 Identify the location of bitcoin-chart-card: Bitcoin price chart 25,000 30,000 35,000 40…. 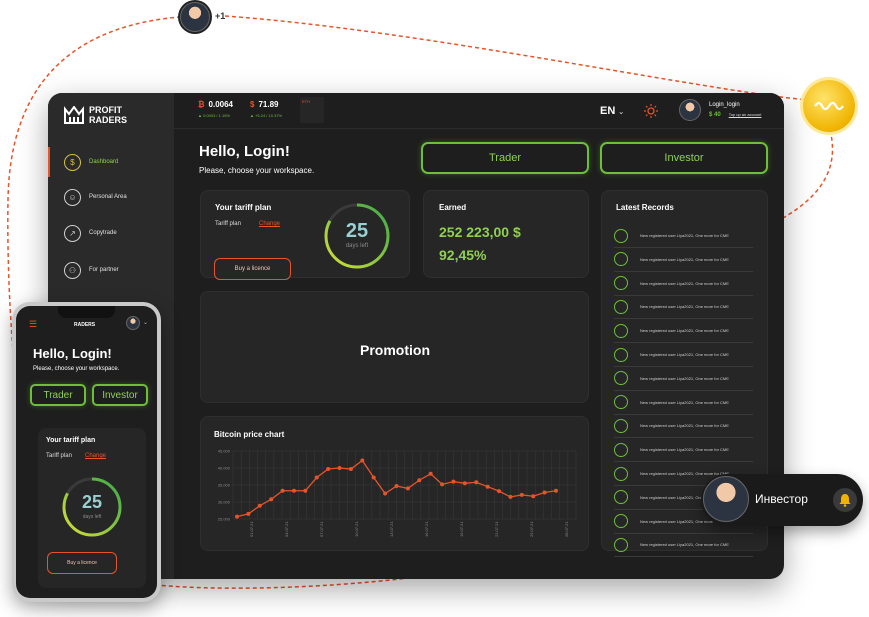
(394, 483).